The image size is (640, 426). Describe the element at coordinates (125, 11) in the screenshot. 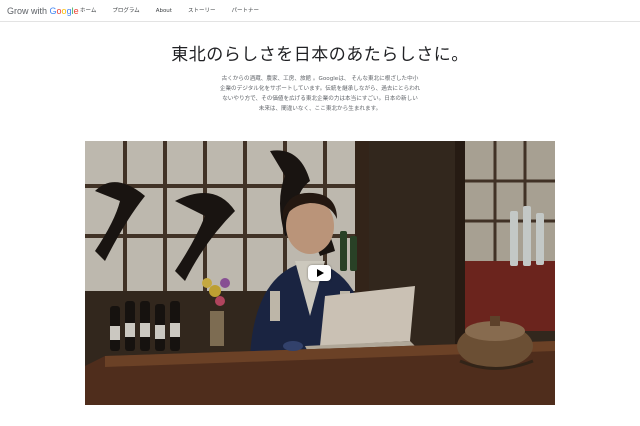

I see `nav-link-programs: プログラム` at that location.